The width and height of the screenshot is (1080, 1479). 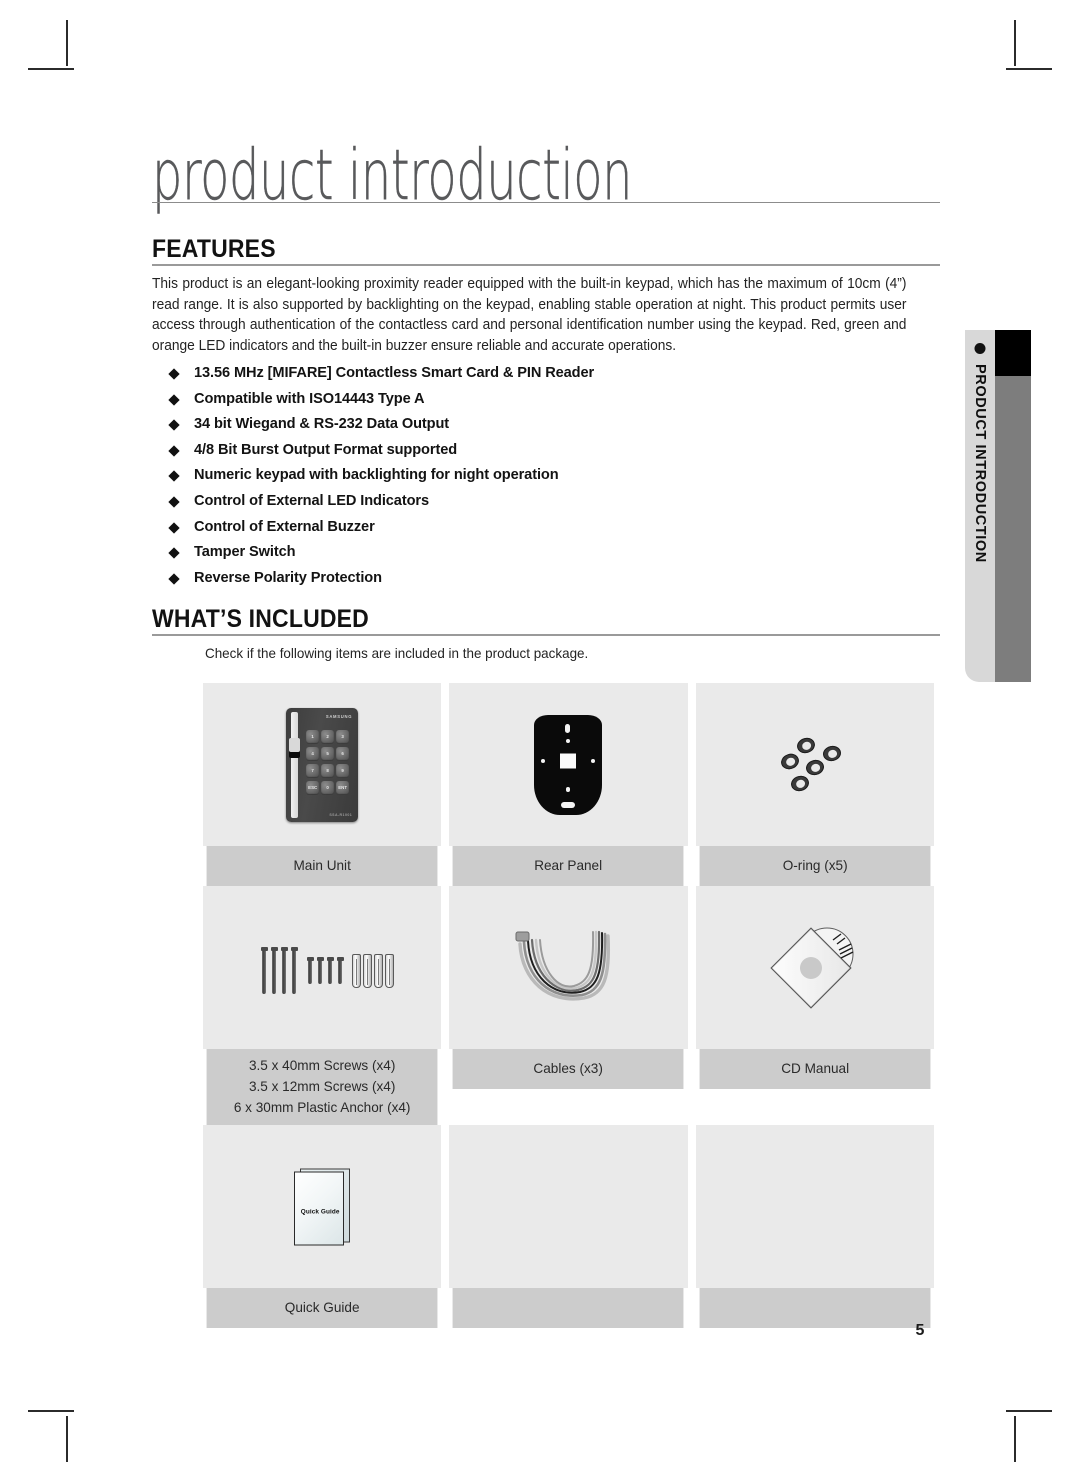 I want to click on crop-mark-top-left-vertical, so click(x=67, y=43).